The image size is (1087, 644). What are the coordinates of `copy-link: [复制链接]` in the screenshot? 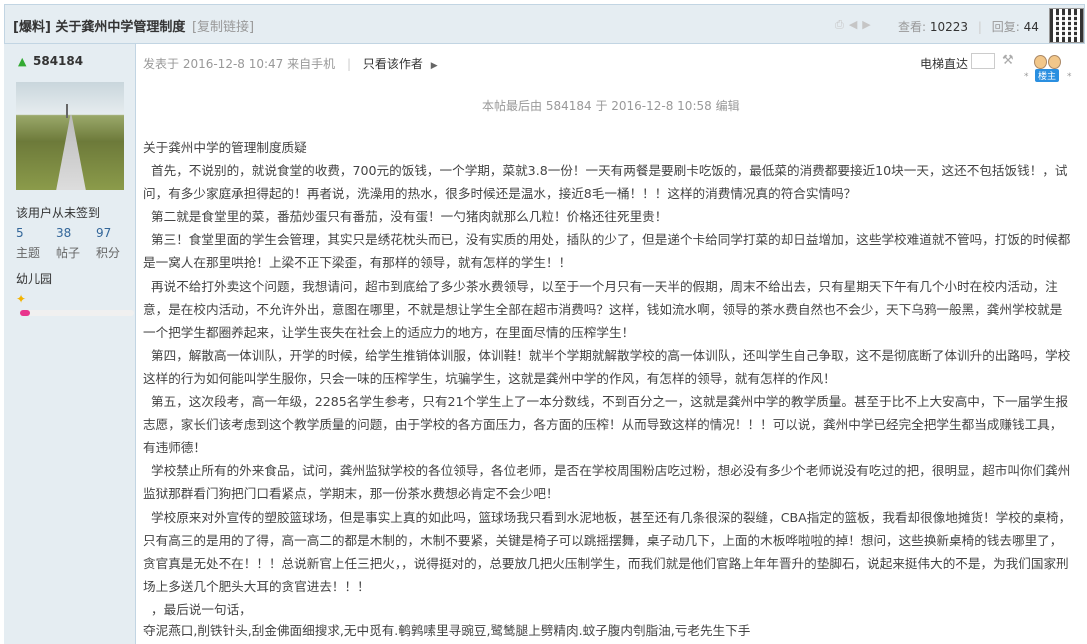 It's located at (223, 27).